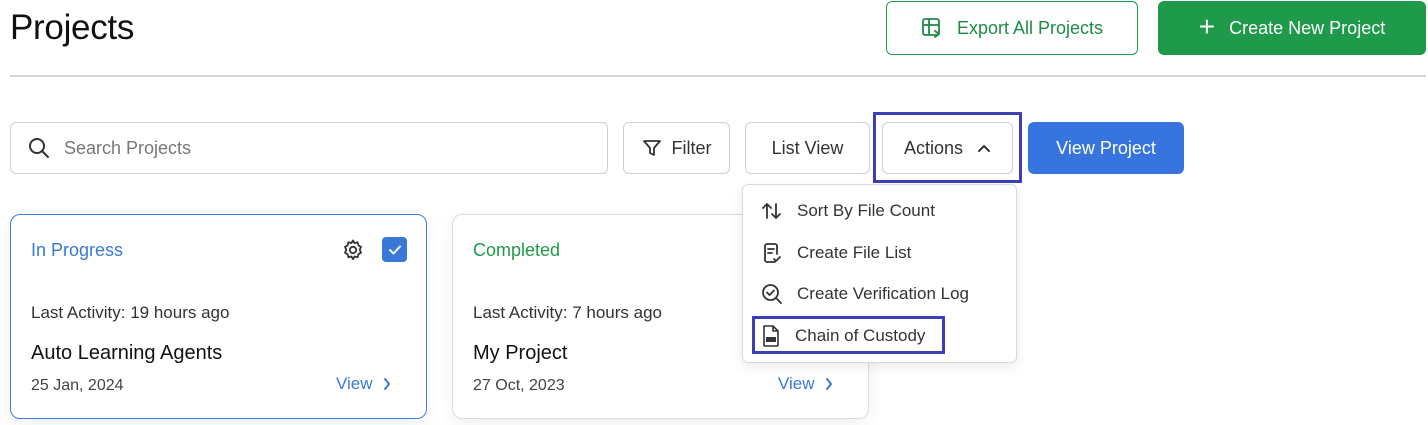  I want to click on filter-button: Filter, so click(676, 148).